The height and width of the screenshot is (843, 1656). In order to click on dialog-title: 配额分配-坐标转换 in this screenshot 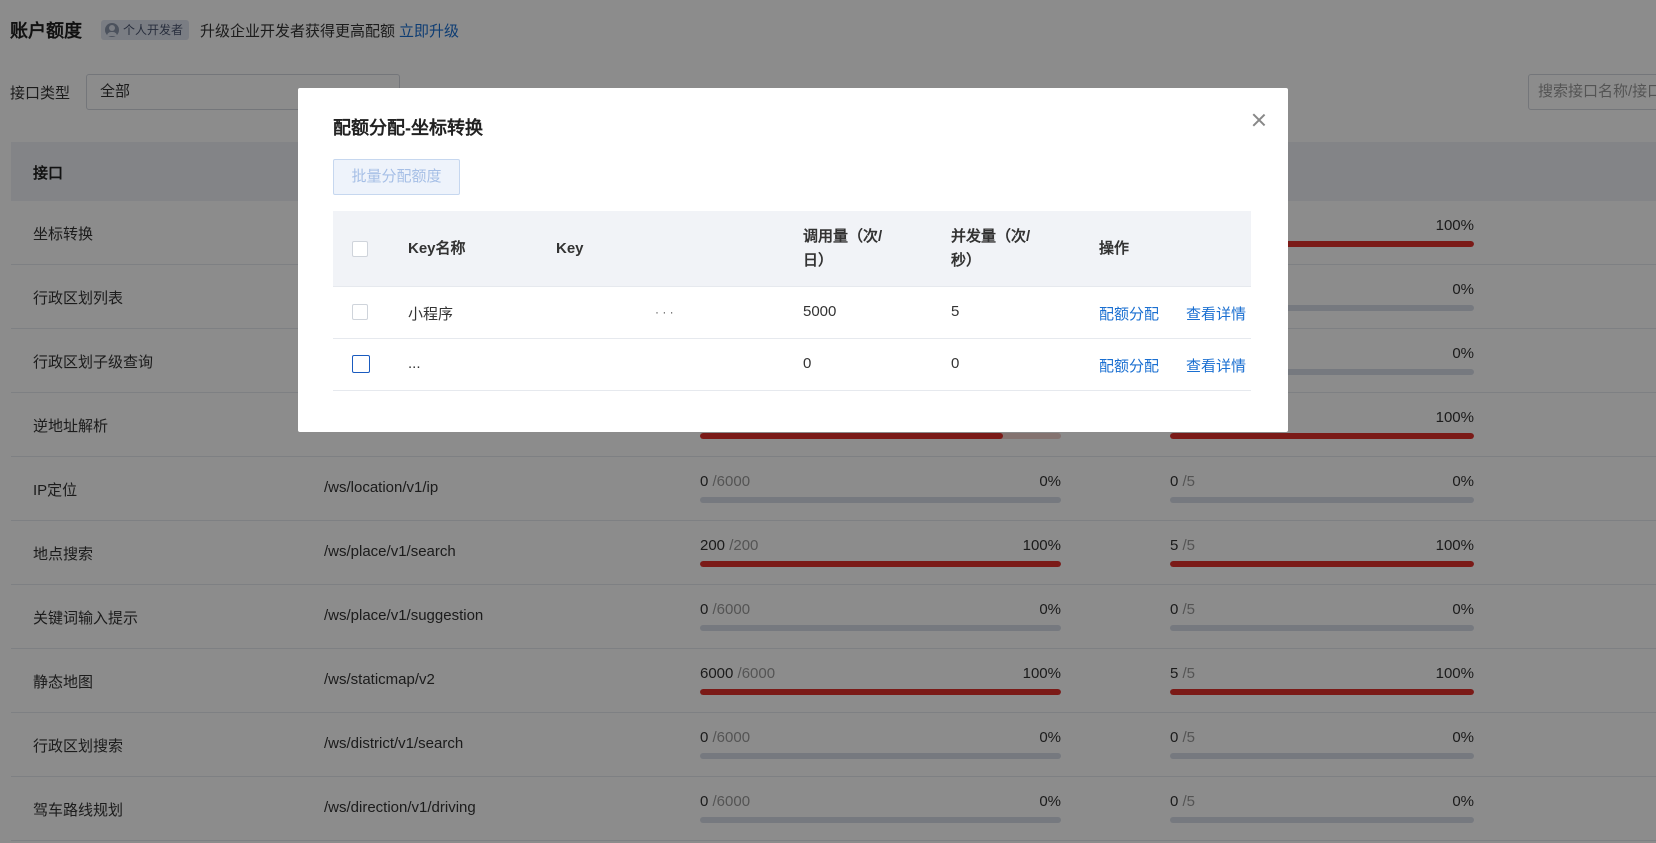, I will do `click(408, 128)`.